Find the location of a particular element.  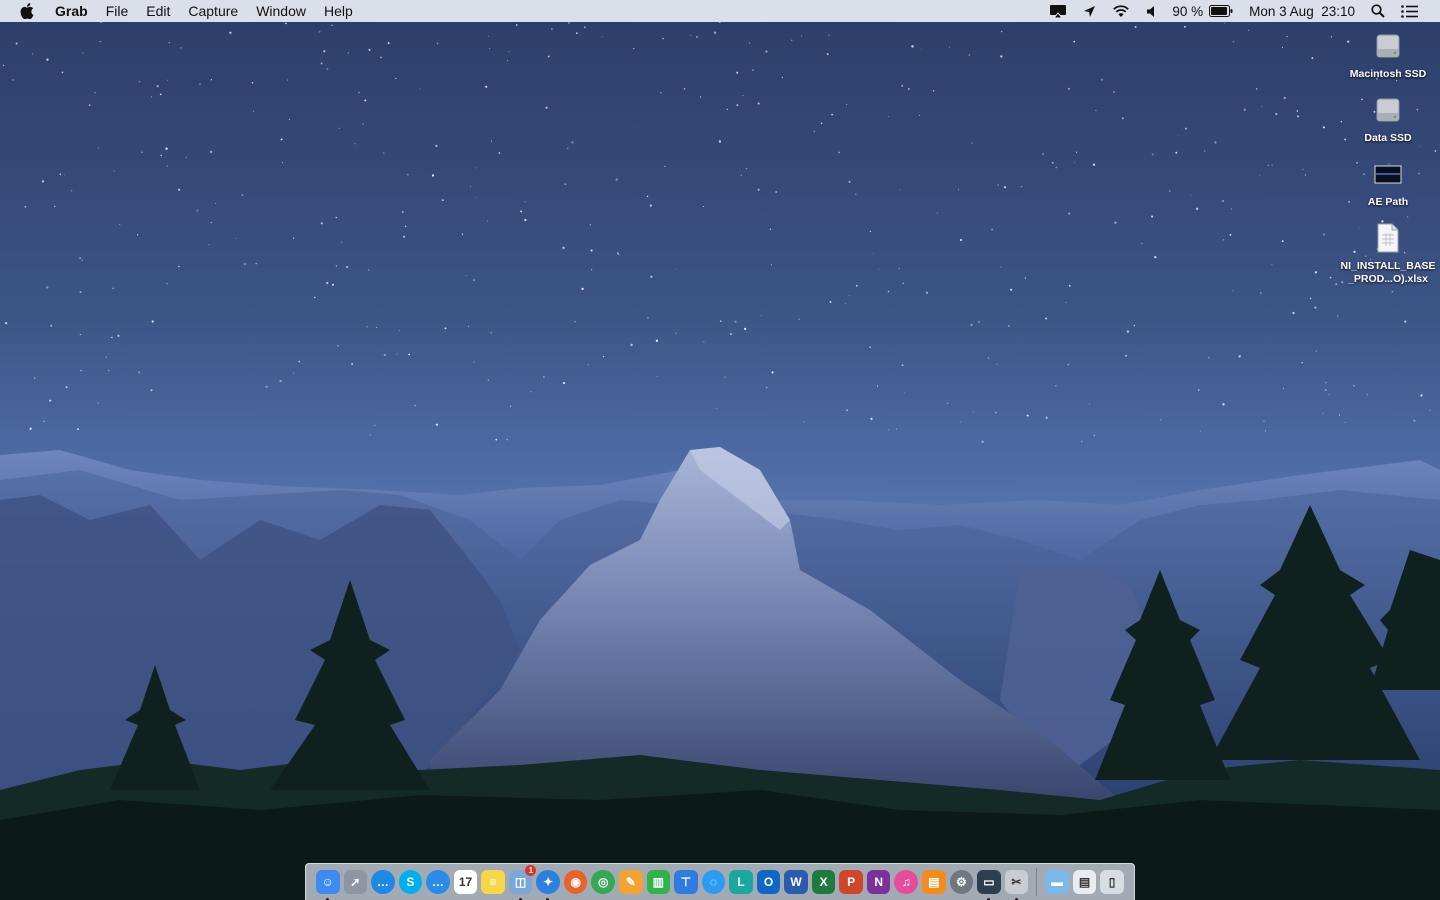

menu-app-name: Grab is located at coordinates (71, 11).